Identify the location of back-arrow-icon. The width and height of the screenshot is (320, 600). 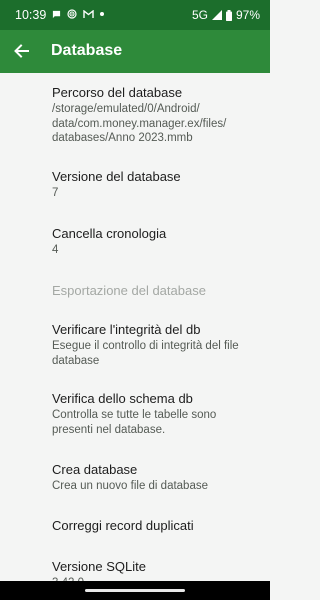
(21, 51).